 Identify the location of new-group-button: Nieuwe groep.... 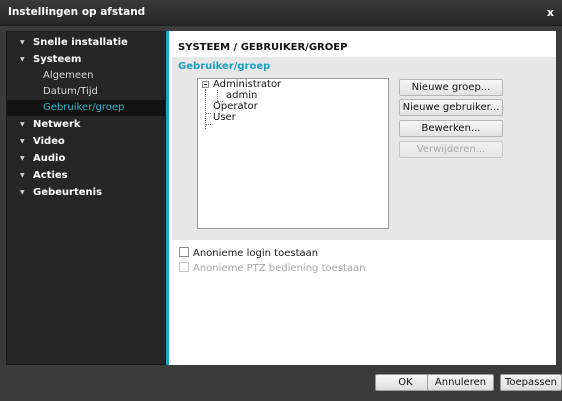
(451, 87).